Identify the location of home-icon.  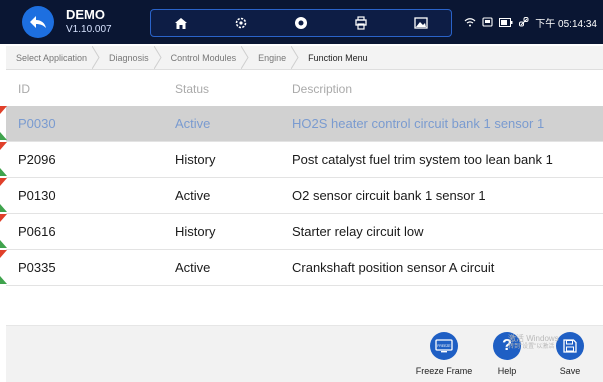
(181, 23).